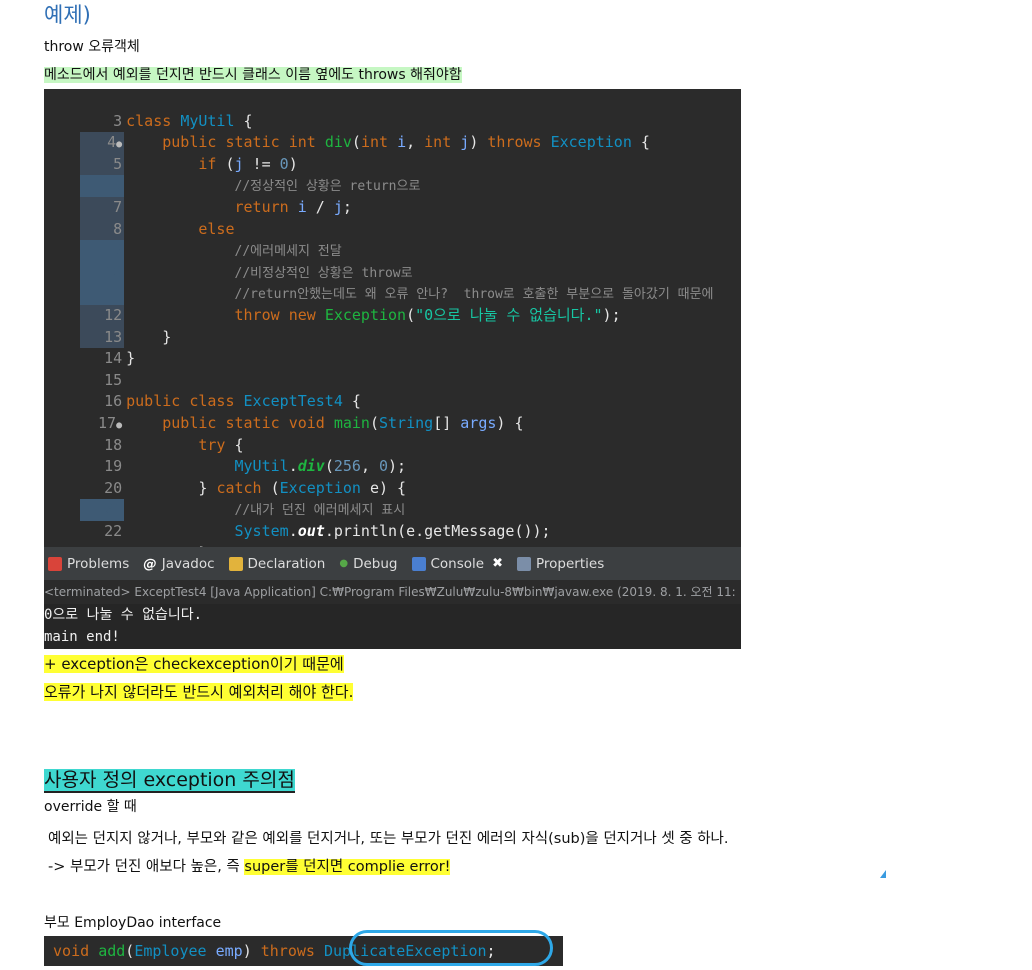  I want to click on code-line: 9 //에러메세지 전달, so click(392, 240).